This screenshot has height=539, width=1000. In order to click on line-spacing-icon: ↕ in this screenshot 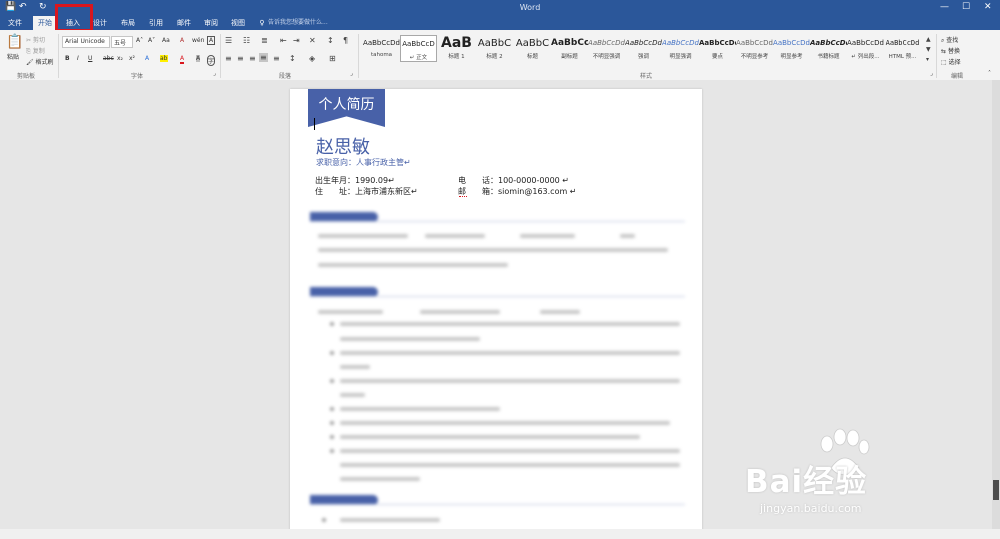, I will do `click(292, 58)`.